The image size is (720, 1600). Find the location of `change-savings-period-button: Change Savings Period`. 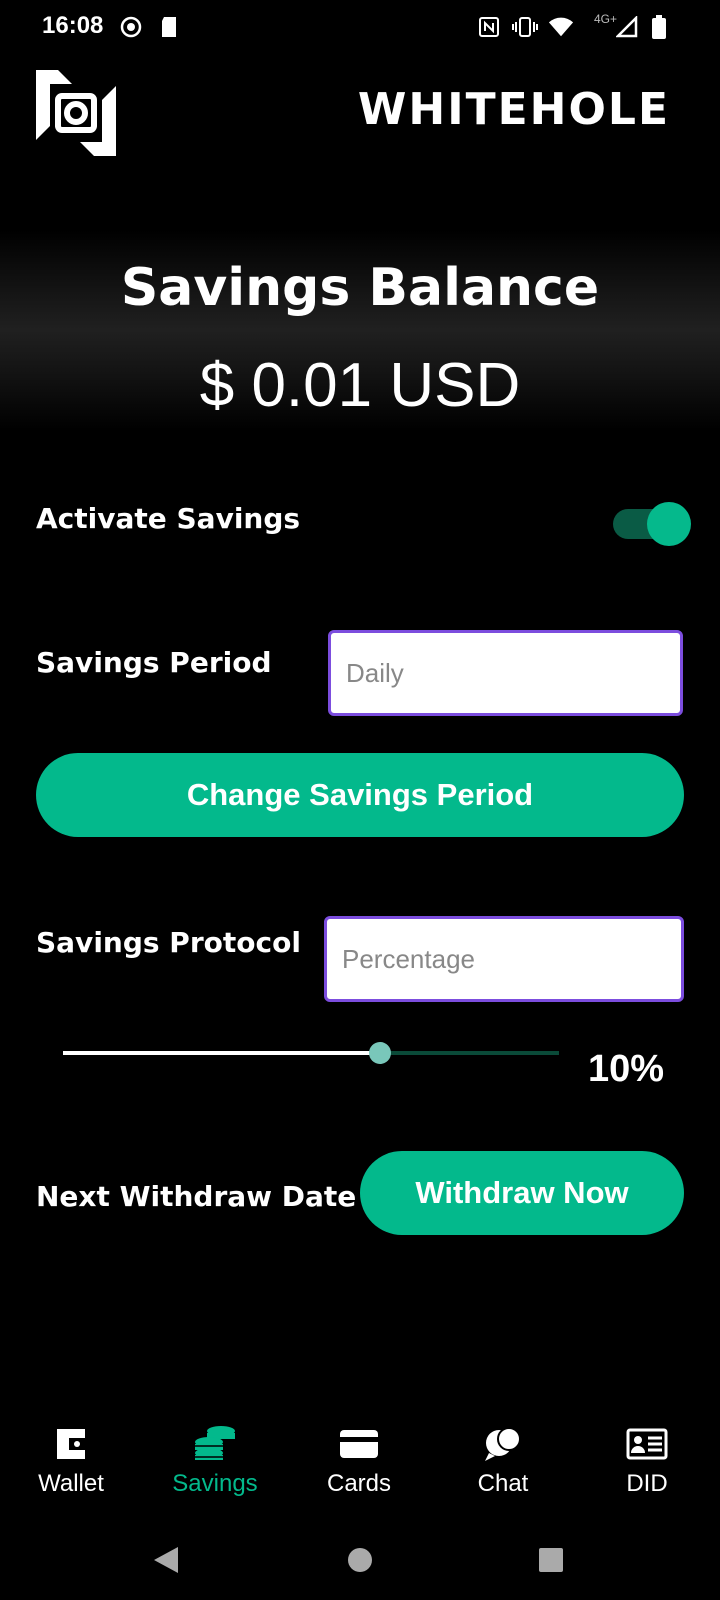

change-savings-period-button: Change Savings Period is located at coordinates (360, 795).